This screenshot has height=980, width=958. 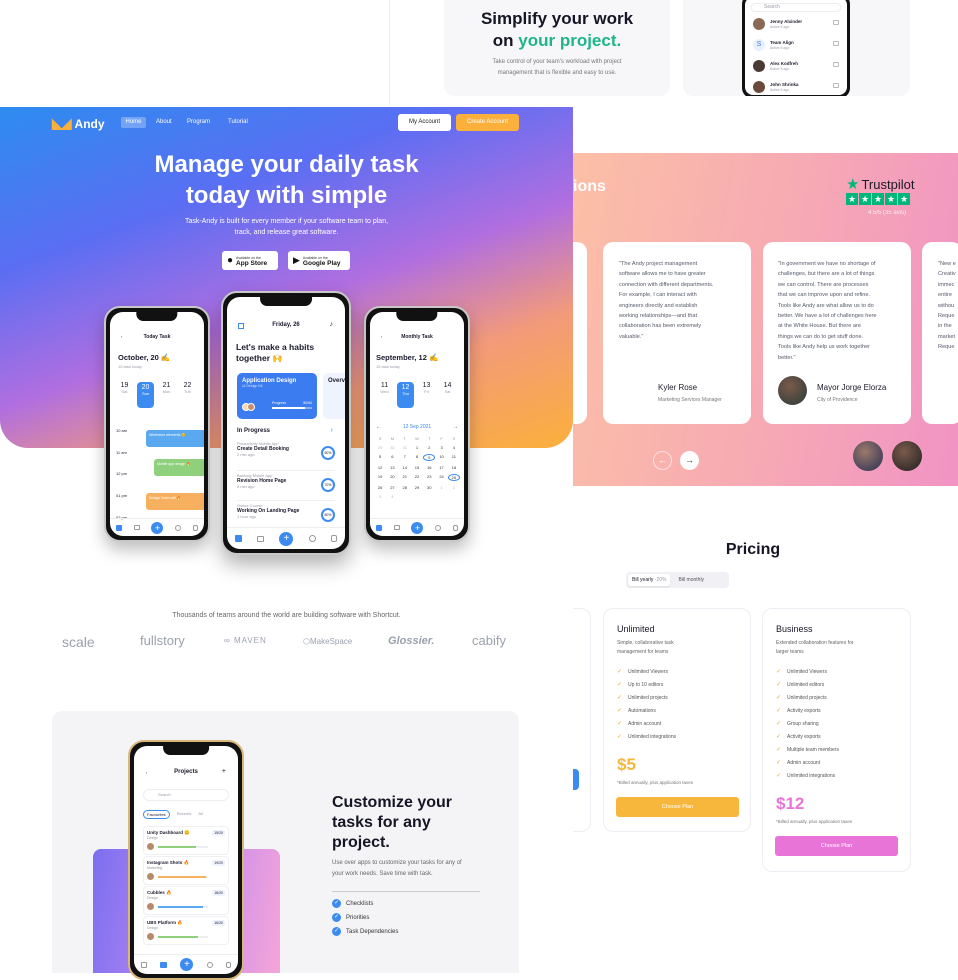 I want to click on contacts-search: Search, so click(x=796, y=7).